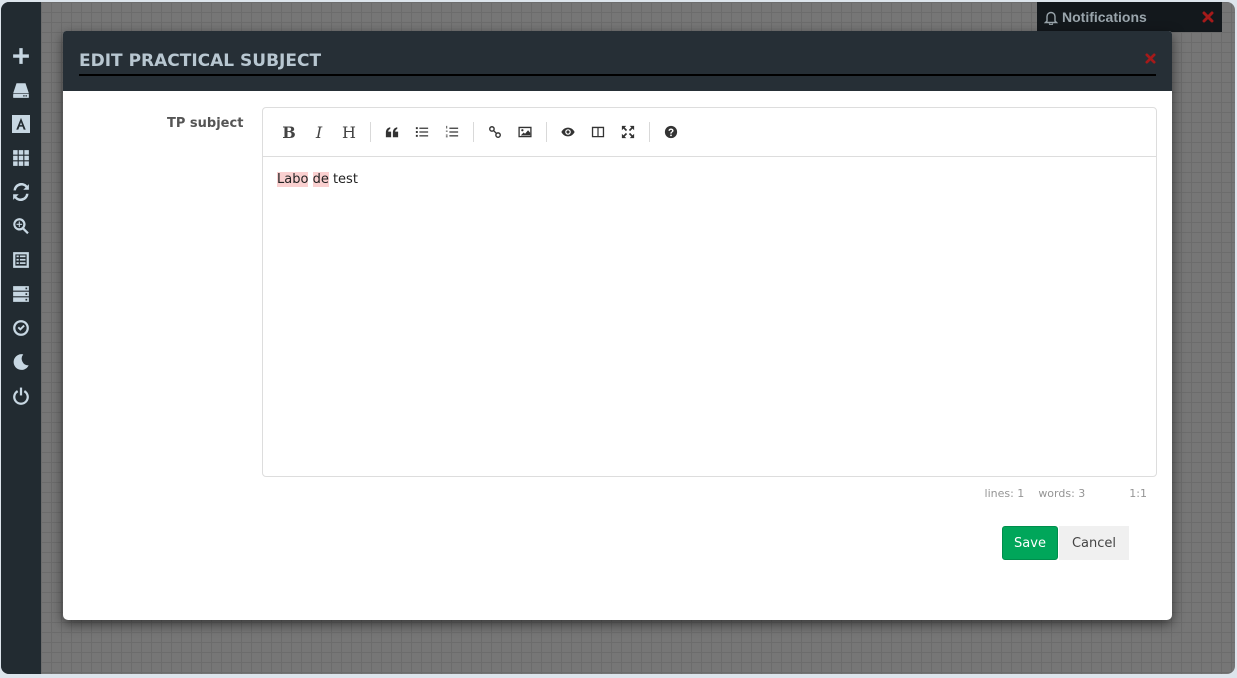 This screenshot has height=678, width=1237. I want to click on side-by-side-button, so click(598, 132).